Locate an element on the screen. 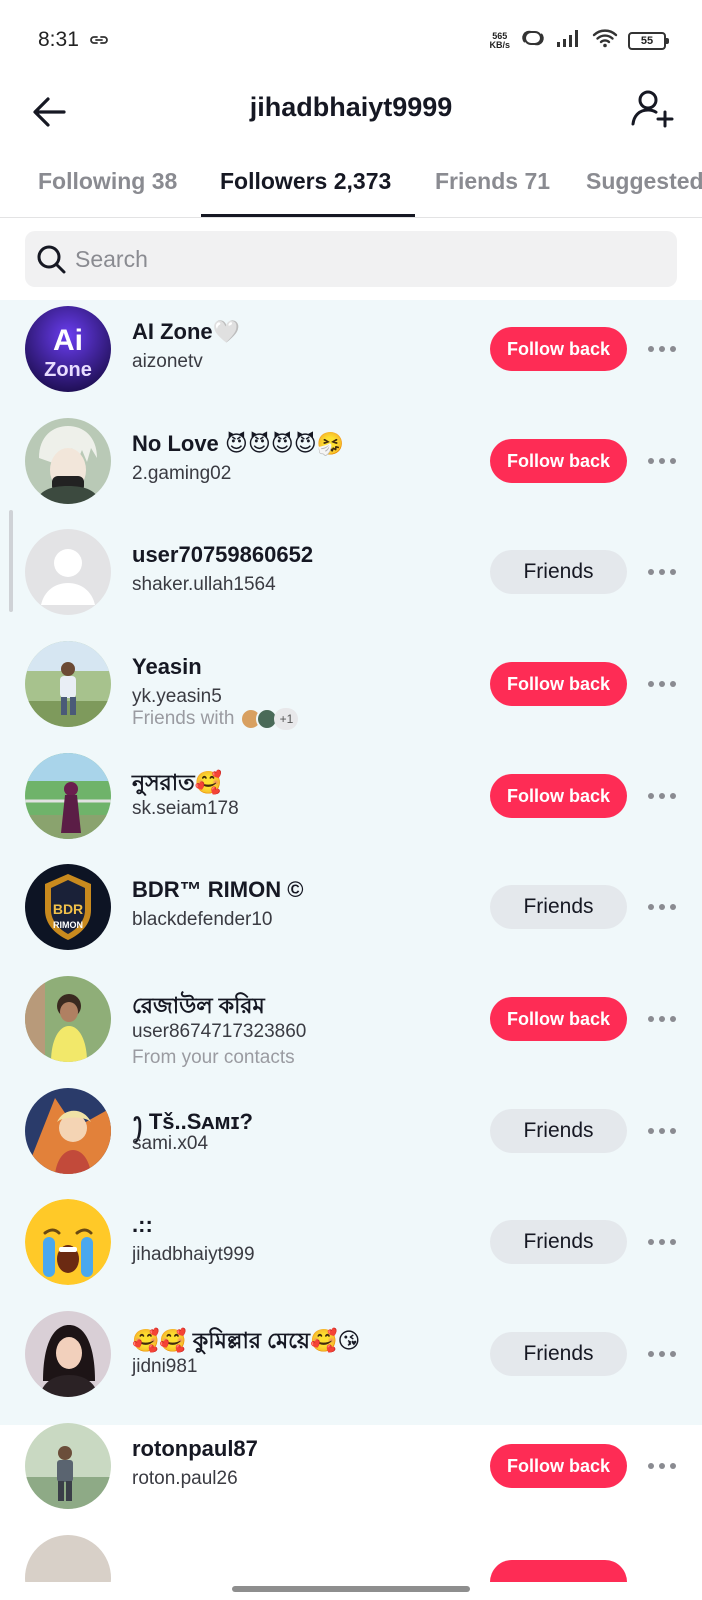  tab-followers: Followers 2,373 is located at coordinates (305, 181).